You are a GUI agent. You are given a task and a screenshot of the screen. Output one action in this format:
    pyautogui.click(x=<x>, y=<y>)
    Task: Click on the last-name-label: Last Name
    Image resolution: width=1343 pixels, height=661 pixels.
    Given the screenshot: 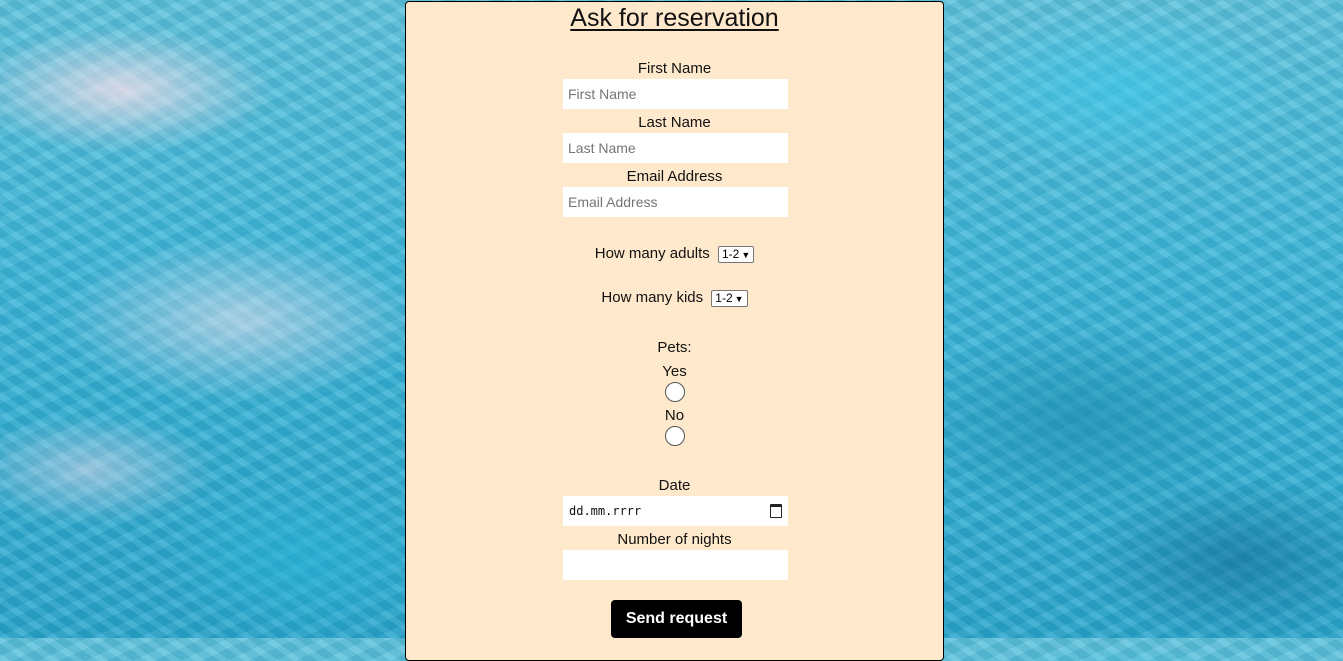 What is the action you would take?
    pyautogui.click(x=674, y=122)
    